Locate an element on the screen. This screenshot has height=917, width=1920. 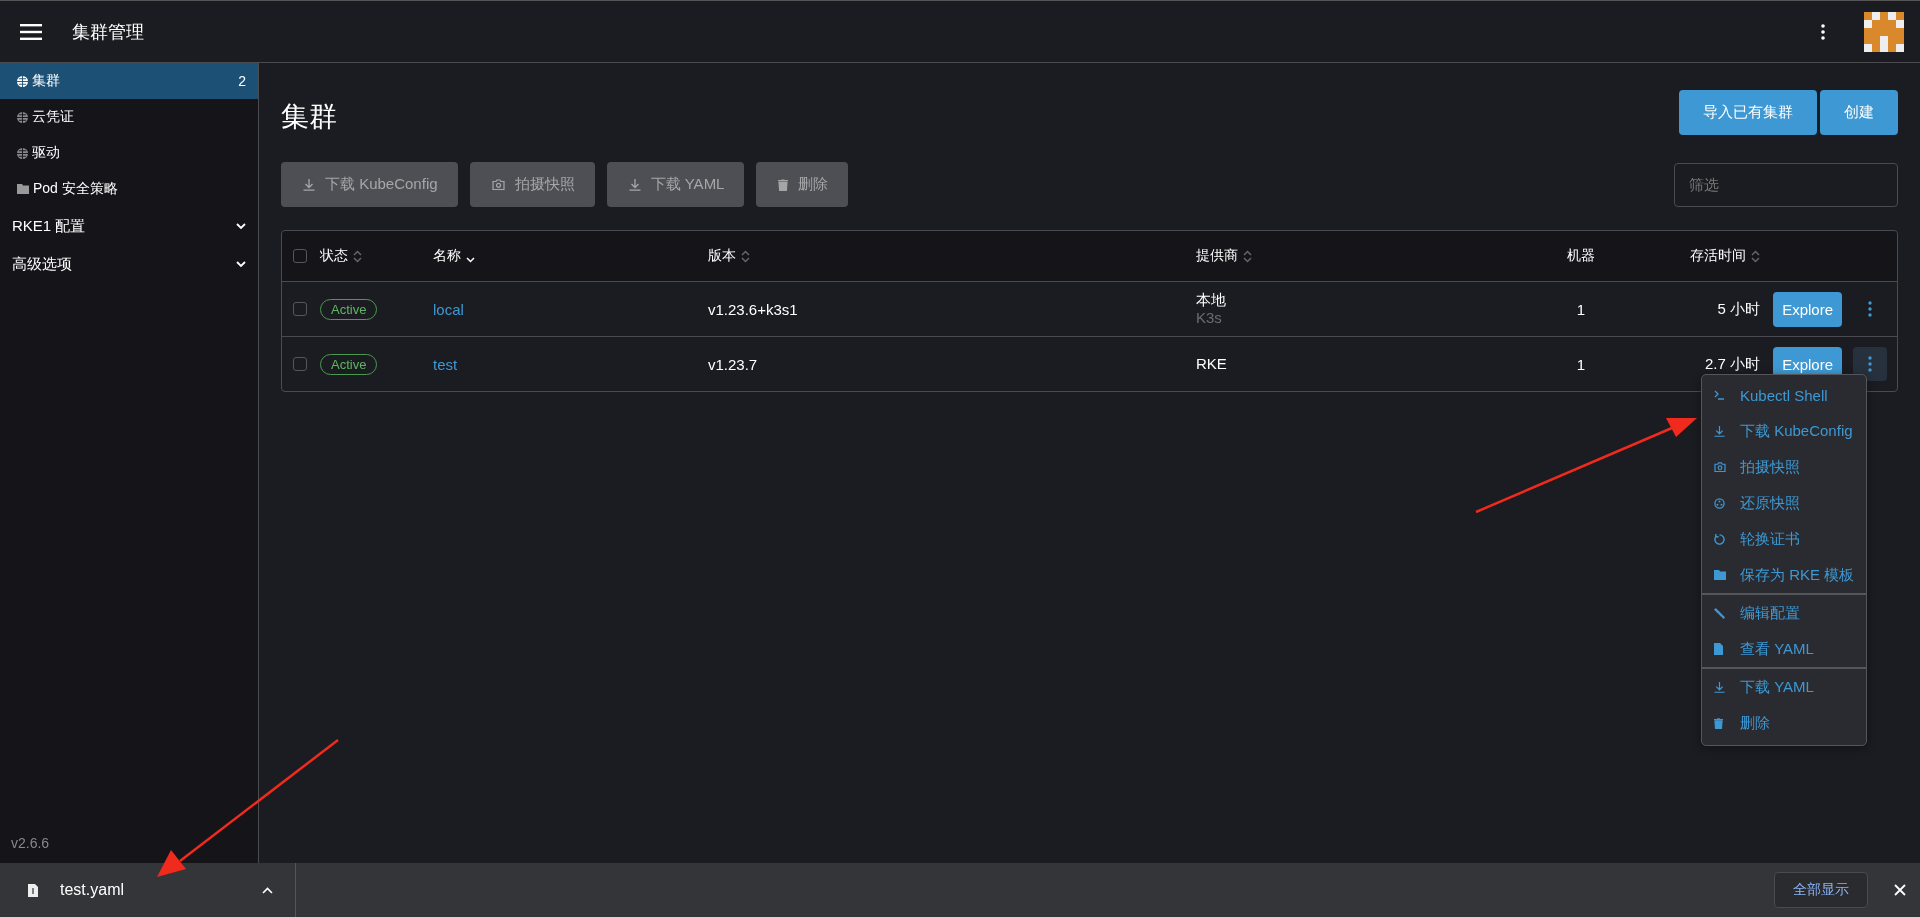
download-file-name: test.yaml is located at coordinates (92, 890).